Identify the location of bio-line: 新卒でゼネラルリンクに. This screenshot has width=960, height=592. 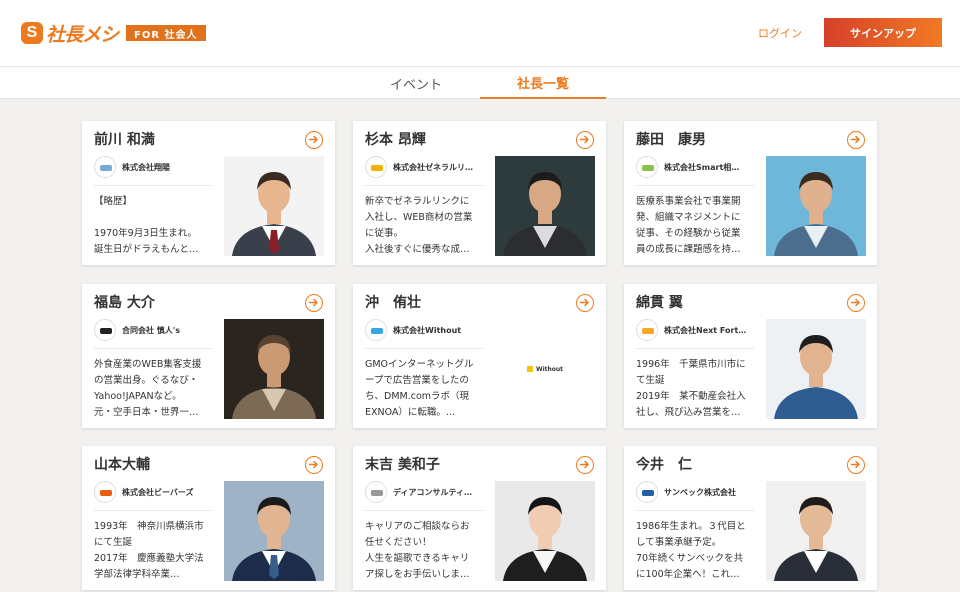
(417, 201).